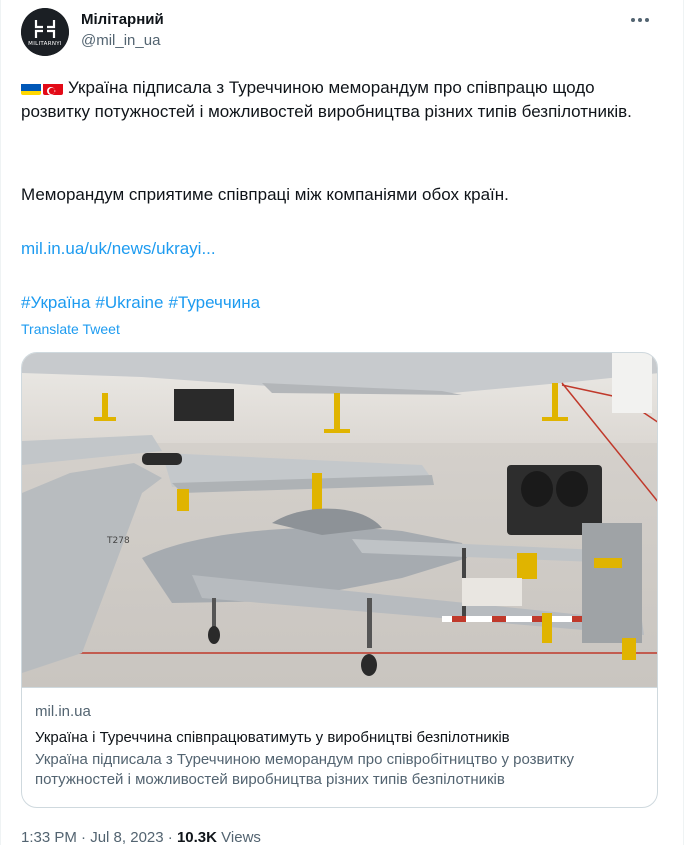  I want to click on author-handle: @mil_in_ua, so click(122, 41).